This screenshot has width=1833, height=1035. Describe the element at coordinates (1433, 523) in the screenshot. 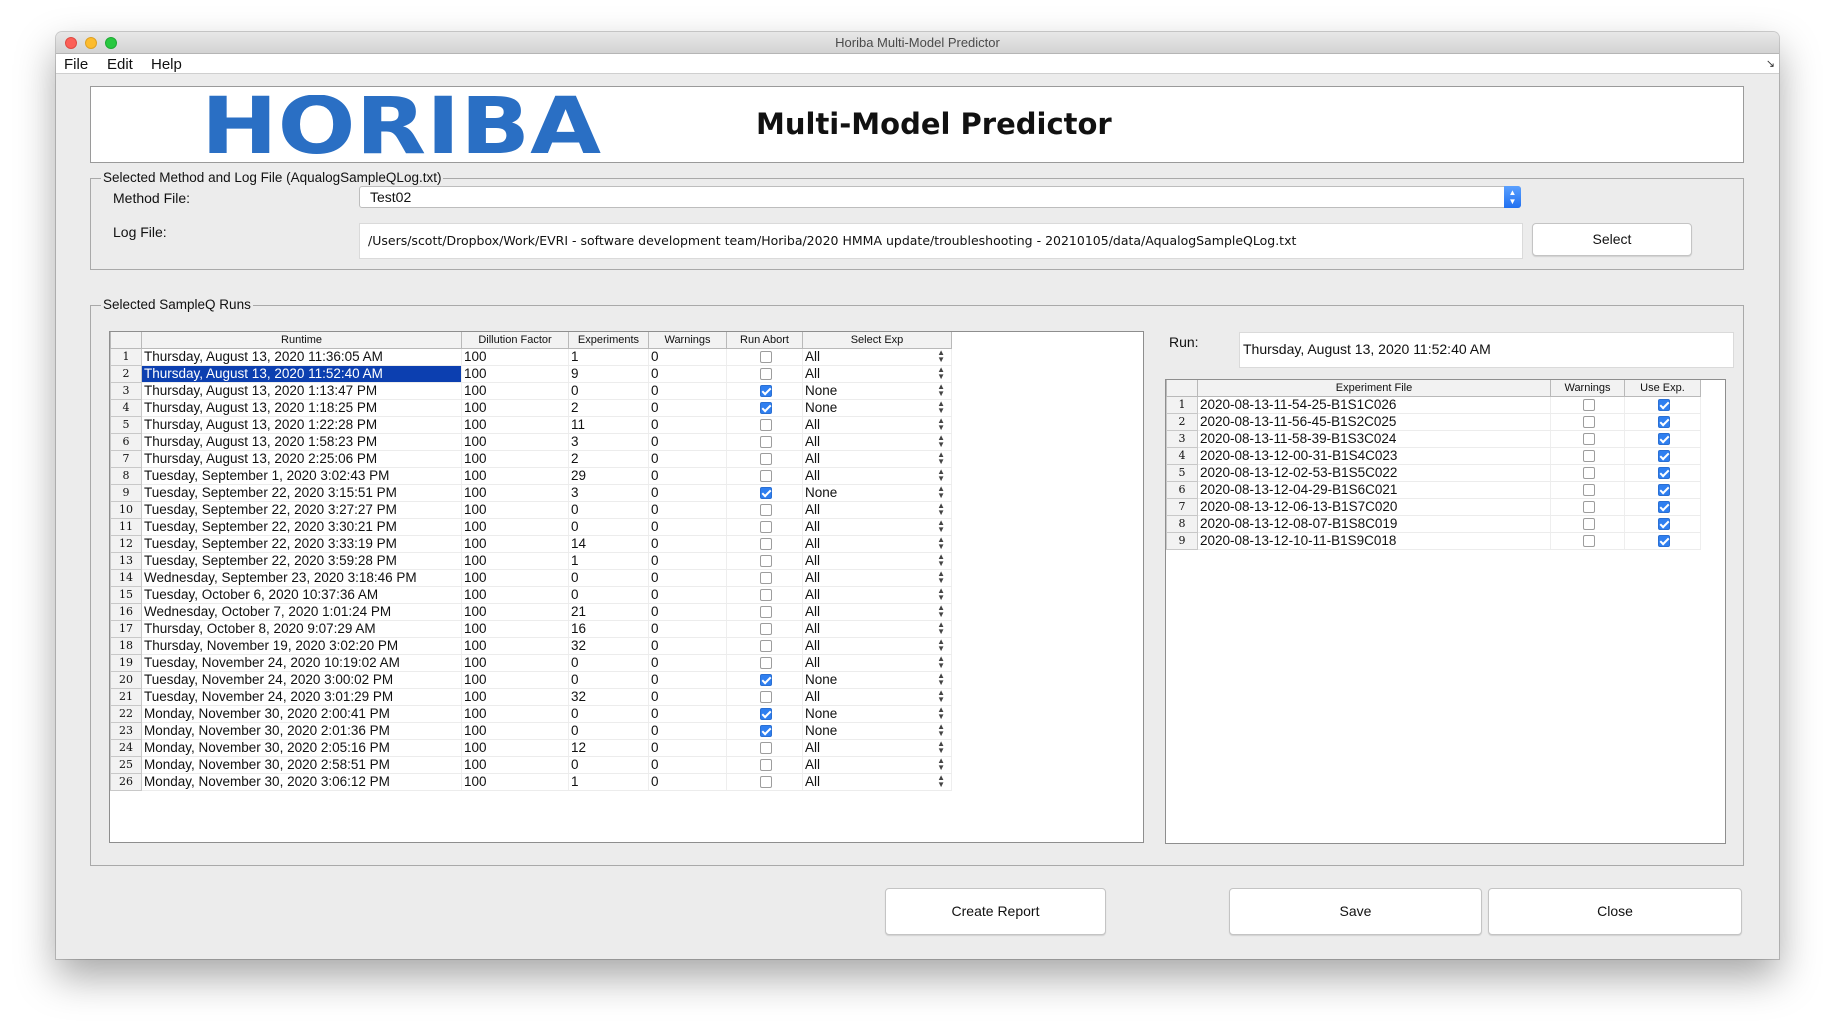

I see `table-row: 8 2020-08-13-12-08-07-B1S8C019` at that location.